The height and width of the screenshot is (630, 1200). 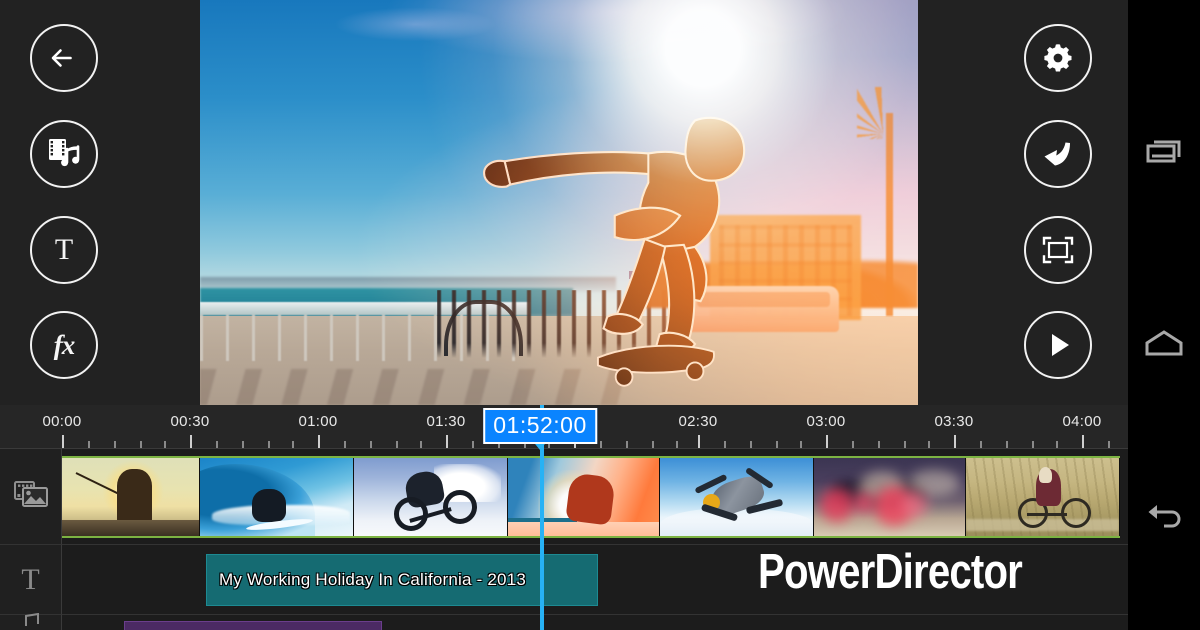 I want to click on ruler-label: 03:00, so click(x=826, y=421).